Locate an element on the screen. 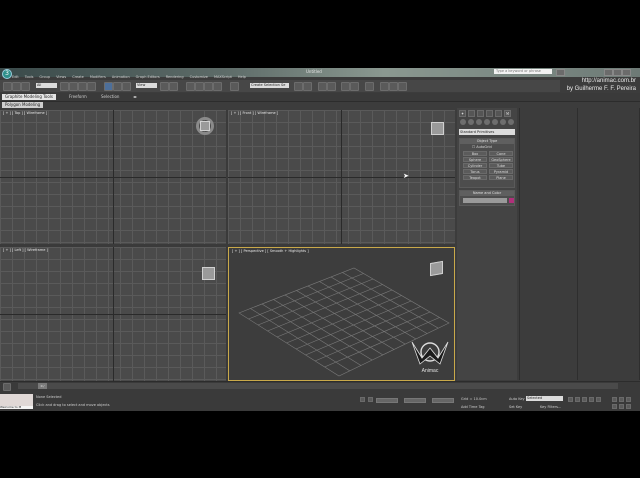 Image resolution: width=640 pixels, height=478 pixels. rectangle-selection-icon is located at coordinates (82, 86).